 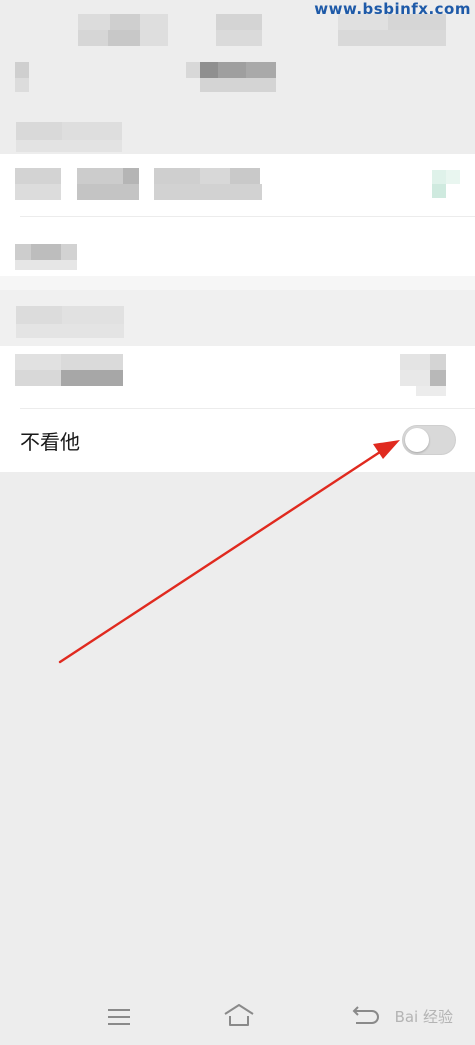 I want to click on blurred-settings-group, so click(x=237, y=215).